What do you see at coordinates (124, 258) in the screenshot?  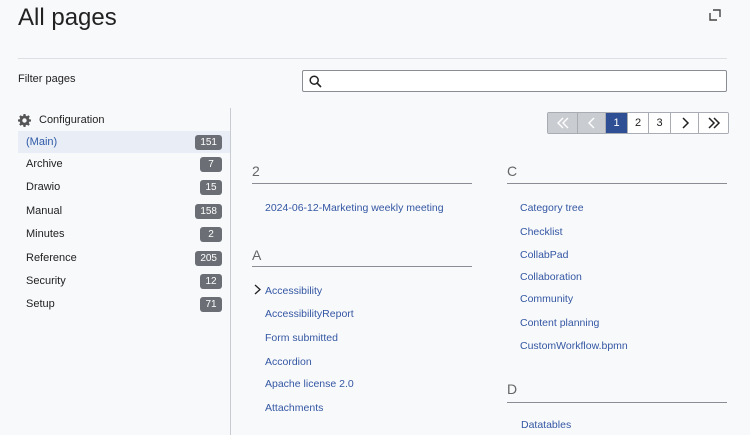 I see `sidebar-item-reference: Reference 205` at bounding box center [124, 258].